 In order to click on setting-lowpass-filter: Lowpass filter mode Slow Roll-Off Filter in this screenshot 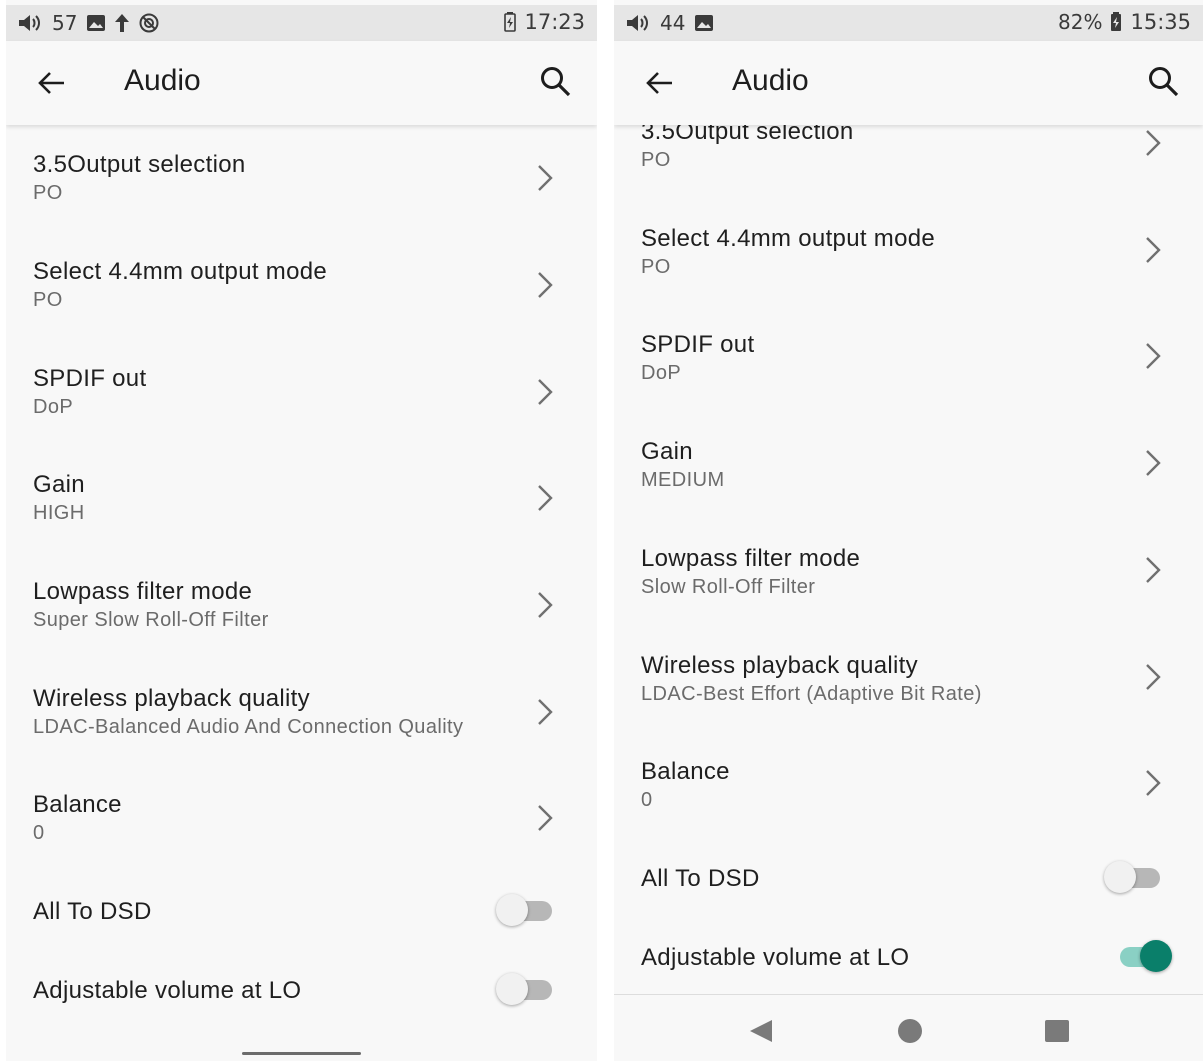, I will do `click(908, 595)`.